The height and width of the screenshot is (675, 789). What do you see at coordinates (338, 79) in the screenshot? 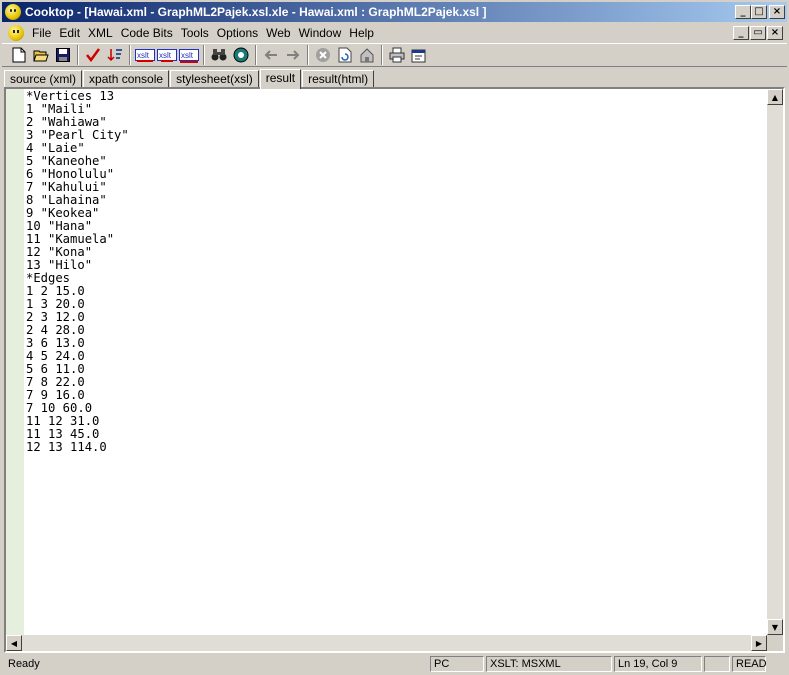
I see `tab-result-html: result(html)` at bounding box center [338, 79].